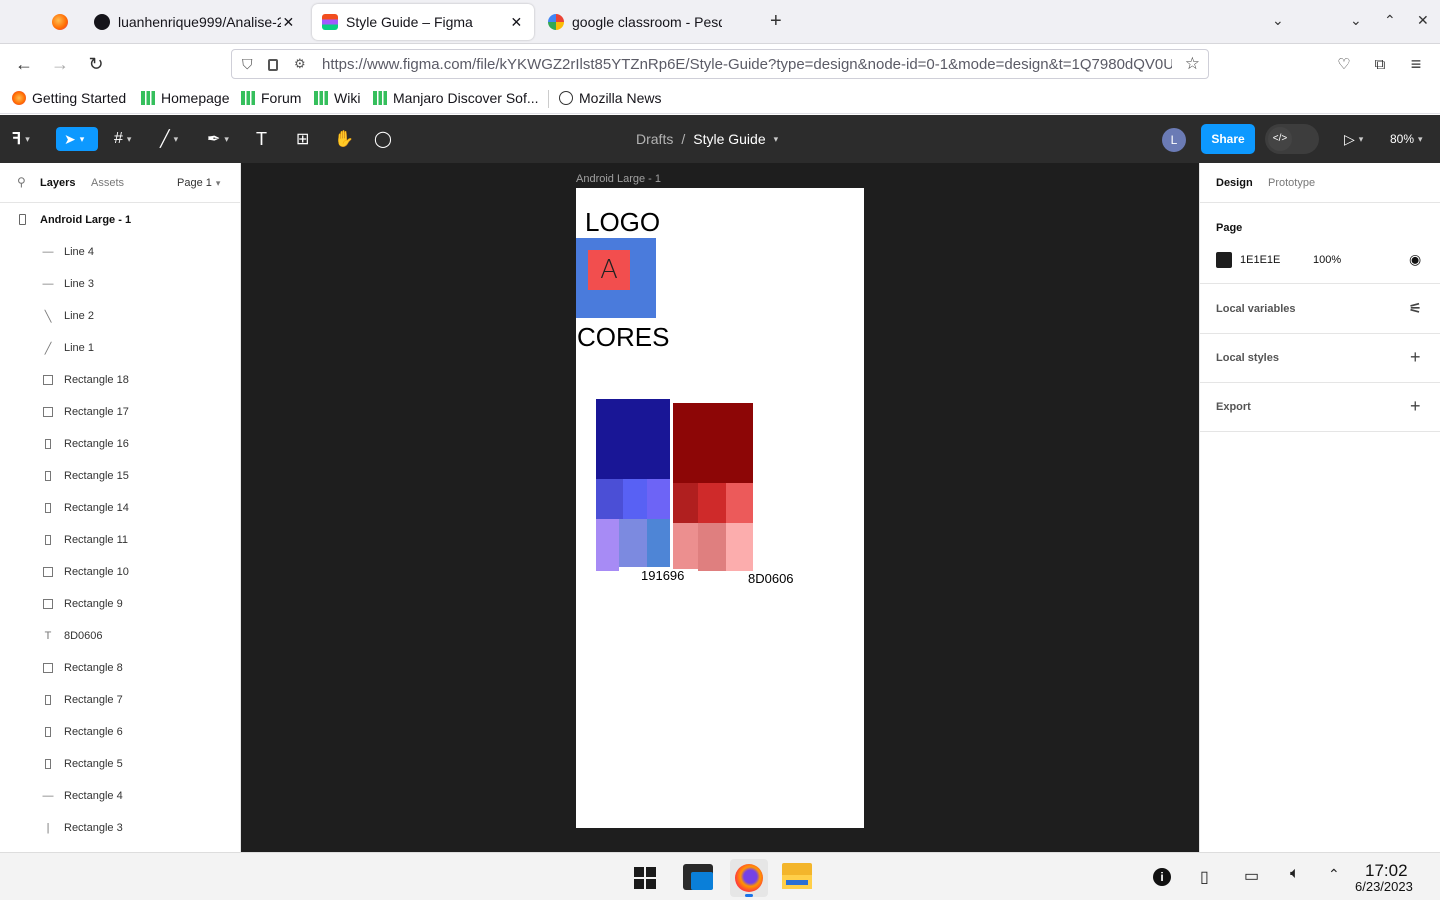  I want to click on forward-button: →, so click(60, 64).